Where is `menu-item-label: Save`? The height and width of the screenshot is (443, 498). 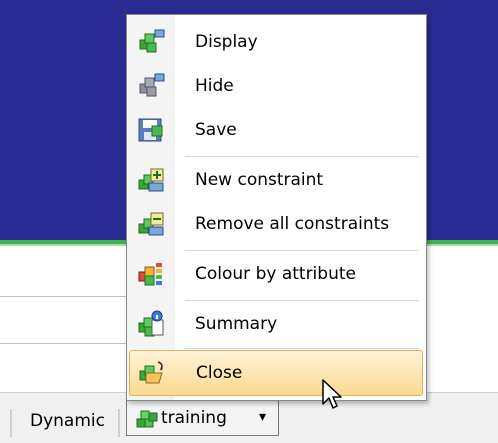 menu-item-label: Save is located at coordinates (216, 130).